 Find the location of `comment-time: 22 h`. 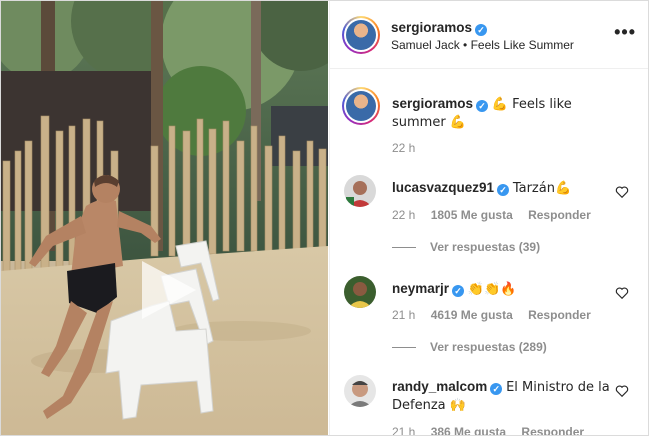

comment-time: 22 h is located at coordinates (403, 215).